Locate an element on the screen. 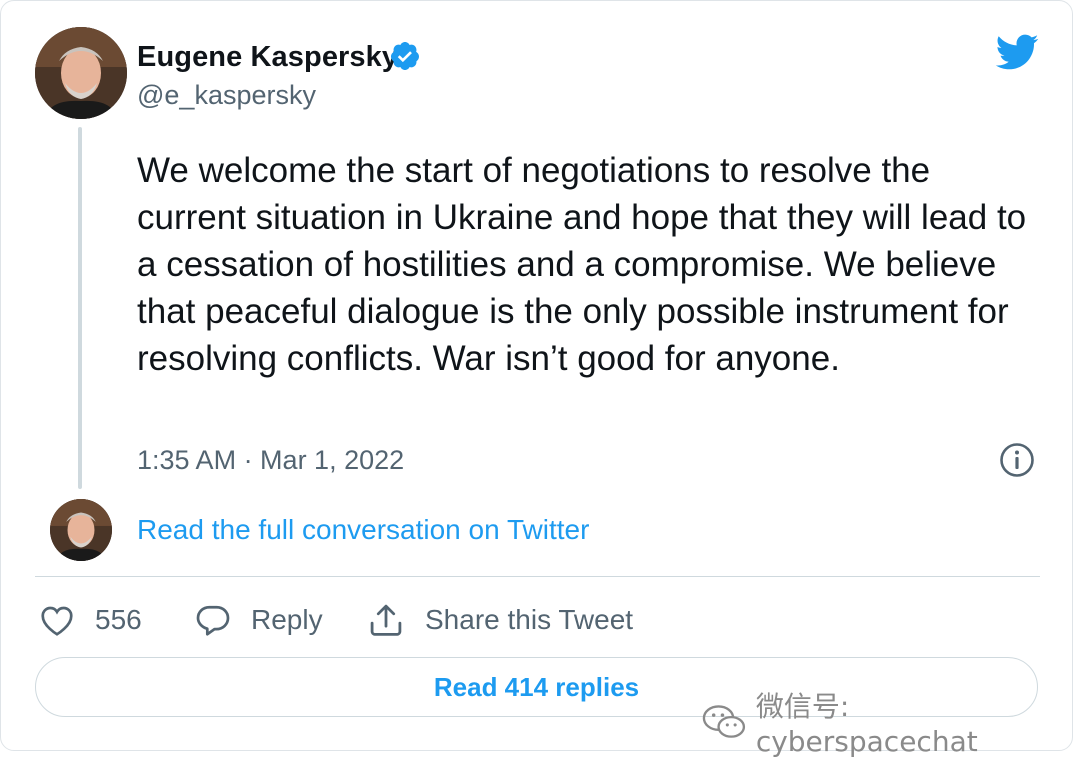 The height and width of the screenshot is (758, 1073). like-count: 556 is located at coordinates (118, 619).